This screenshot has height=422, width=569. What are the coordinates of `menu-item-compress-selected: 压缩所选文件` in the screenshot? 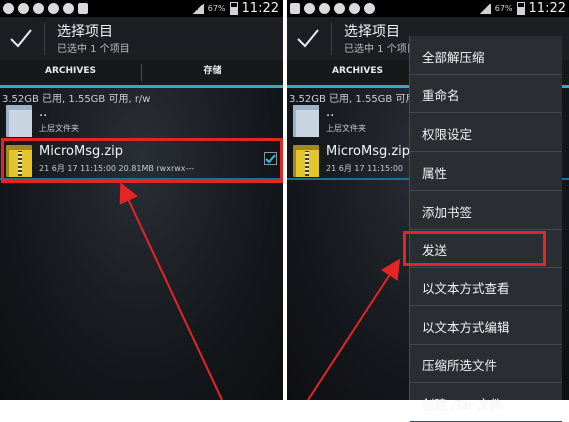 It's located at (486, 363).